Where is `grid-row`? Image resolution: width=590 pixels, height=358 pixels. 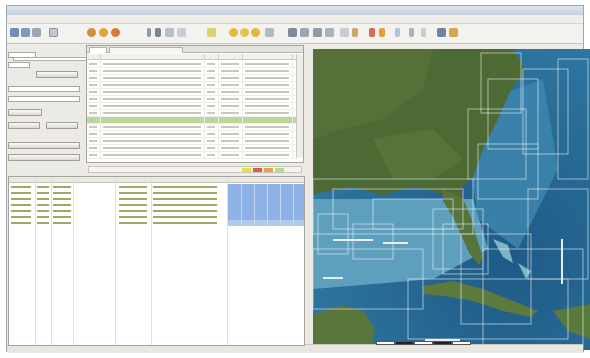 grid-row is located at coordinates (156, 223).